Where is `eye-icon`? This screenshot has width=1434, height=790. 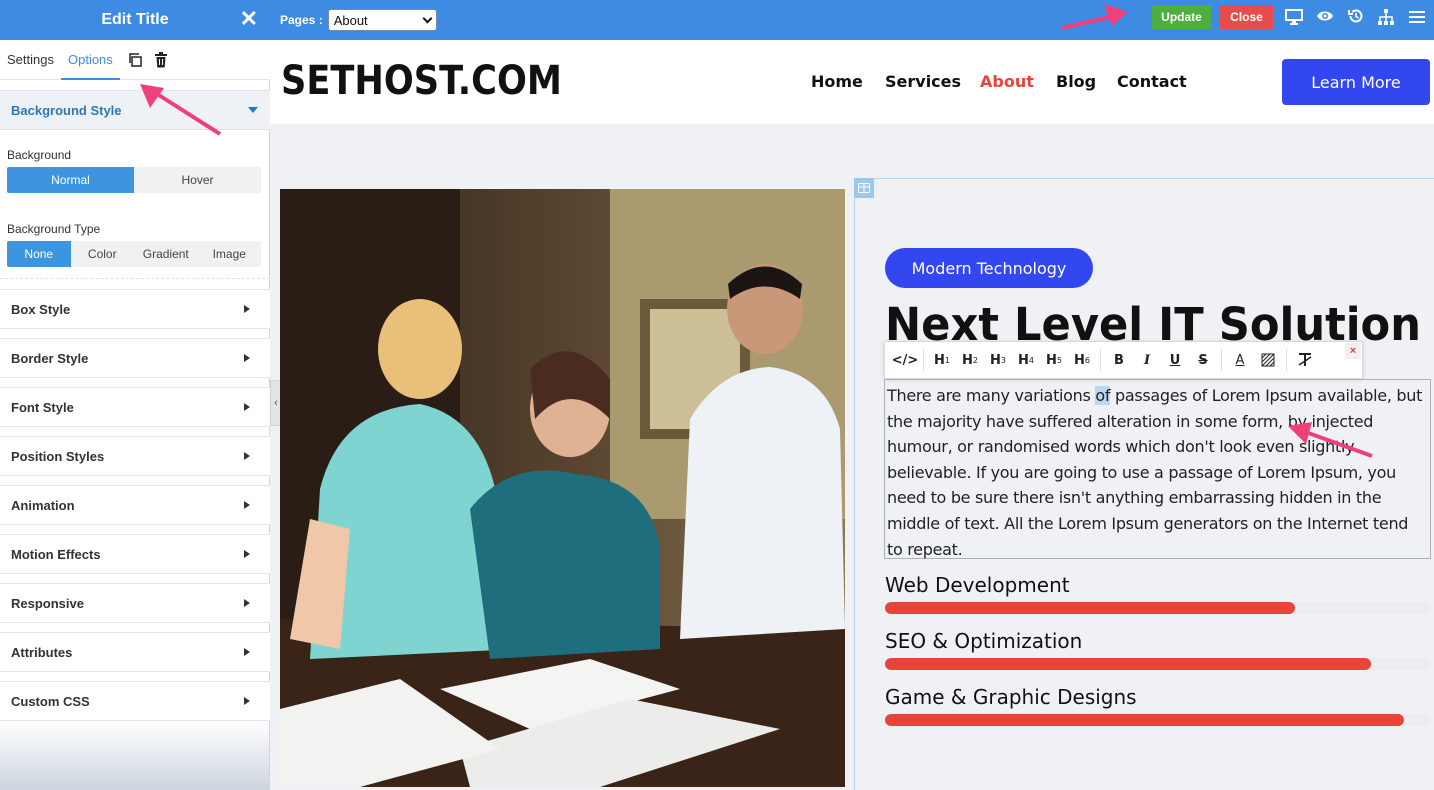
eye-icon is located at coordinates (1325, 16).